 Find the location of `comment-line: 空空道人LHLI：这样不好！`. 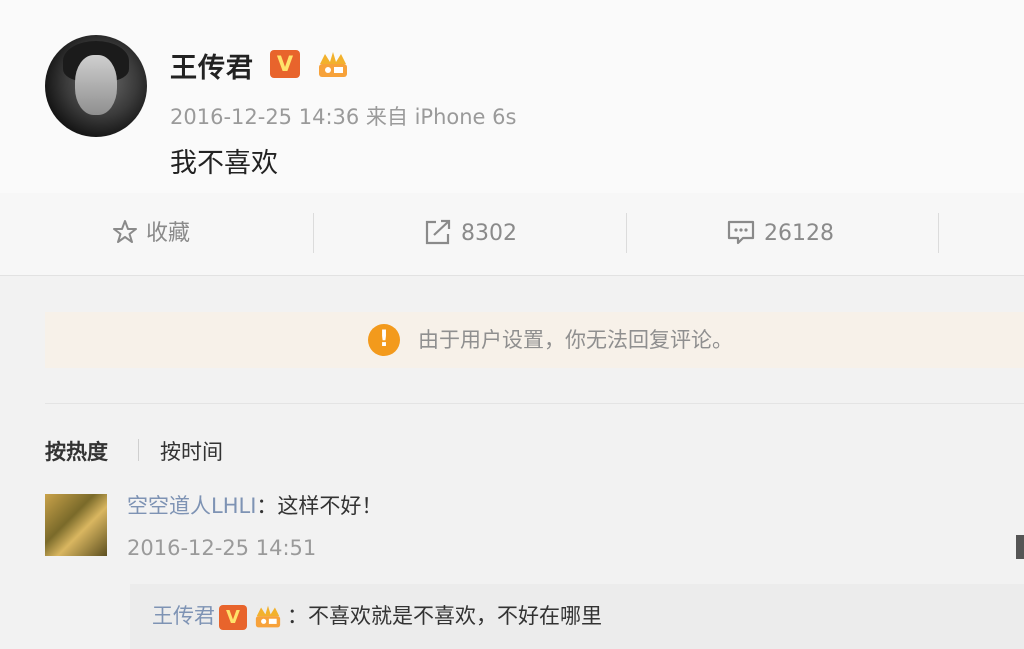

comment-line: 空空道人LHLI：这样不好！ is located at coordinates (254, 505).